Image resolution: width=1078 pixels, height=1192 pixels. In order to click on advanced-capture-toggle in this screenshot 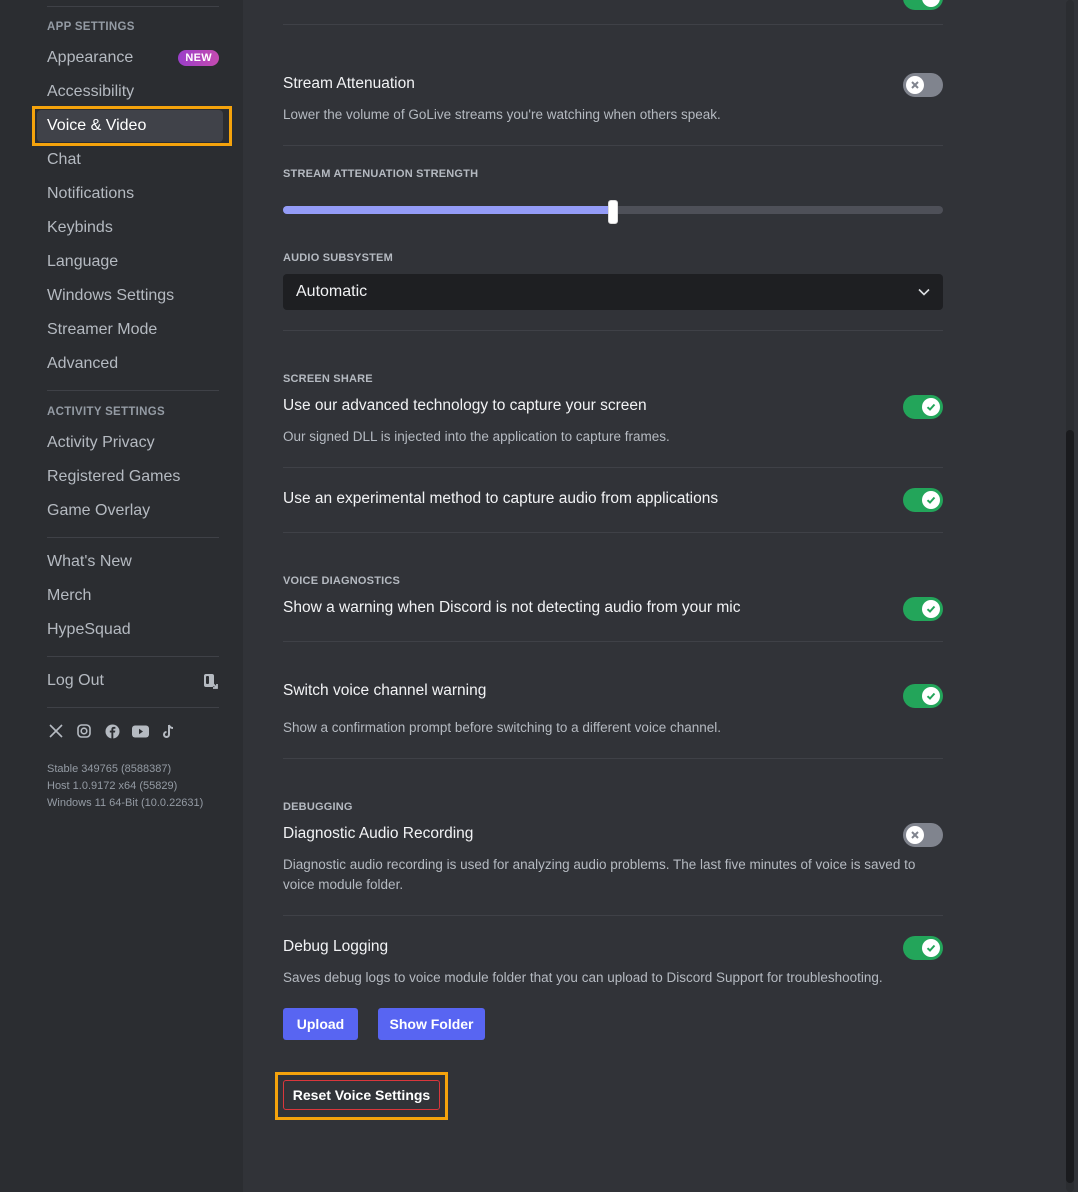, I will do `click(923, 407)`.